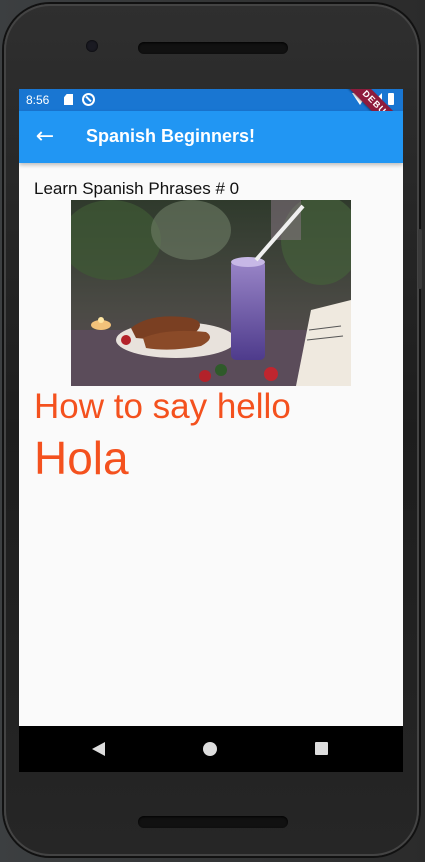 The image size is (425, 862). I want to click on status-time: 8:56, so click(38, 100).